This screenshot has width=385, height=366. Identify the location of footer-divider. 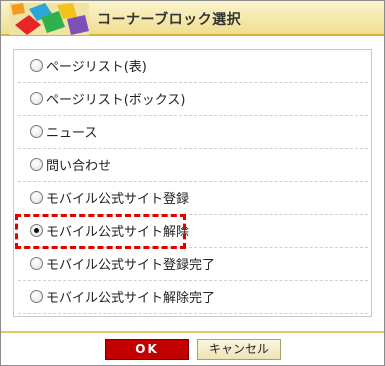
(192, 332).